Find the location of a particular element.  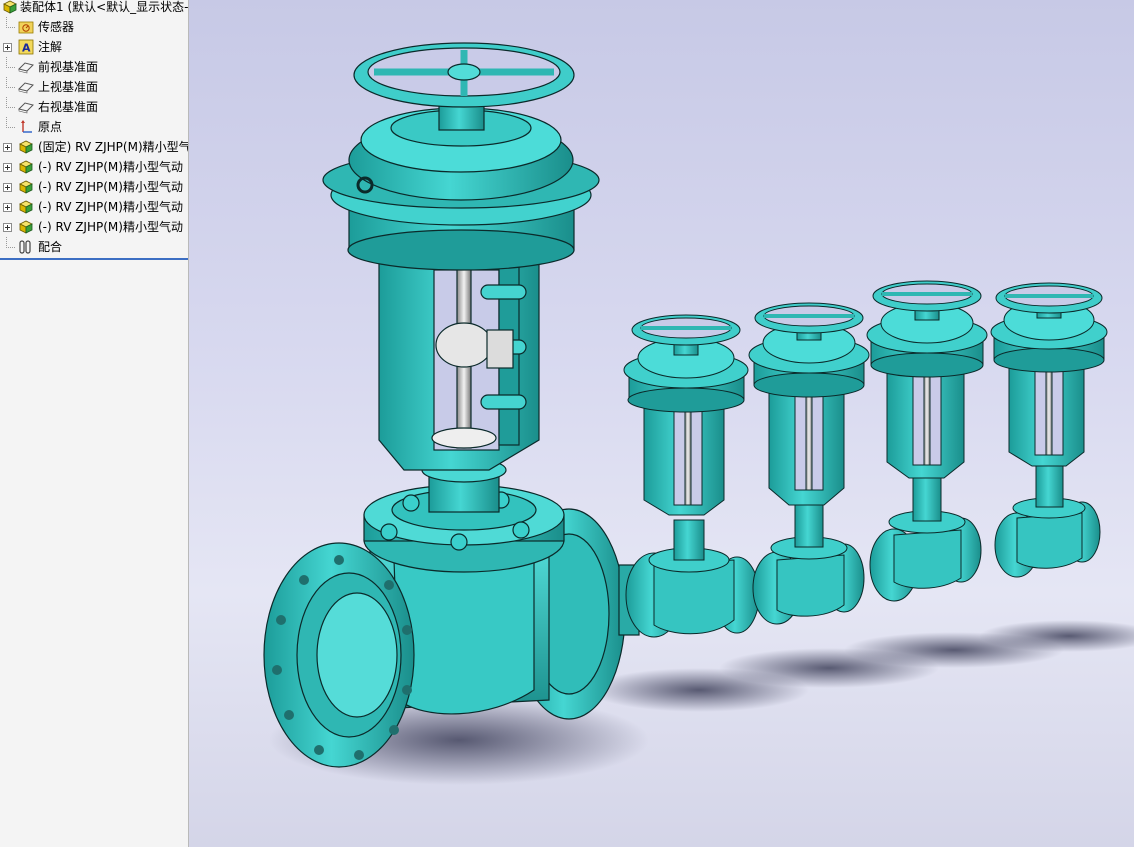

tree-item-sensors: 传感器 is located at coordinates (94, 27).